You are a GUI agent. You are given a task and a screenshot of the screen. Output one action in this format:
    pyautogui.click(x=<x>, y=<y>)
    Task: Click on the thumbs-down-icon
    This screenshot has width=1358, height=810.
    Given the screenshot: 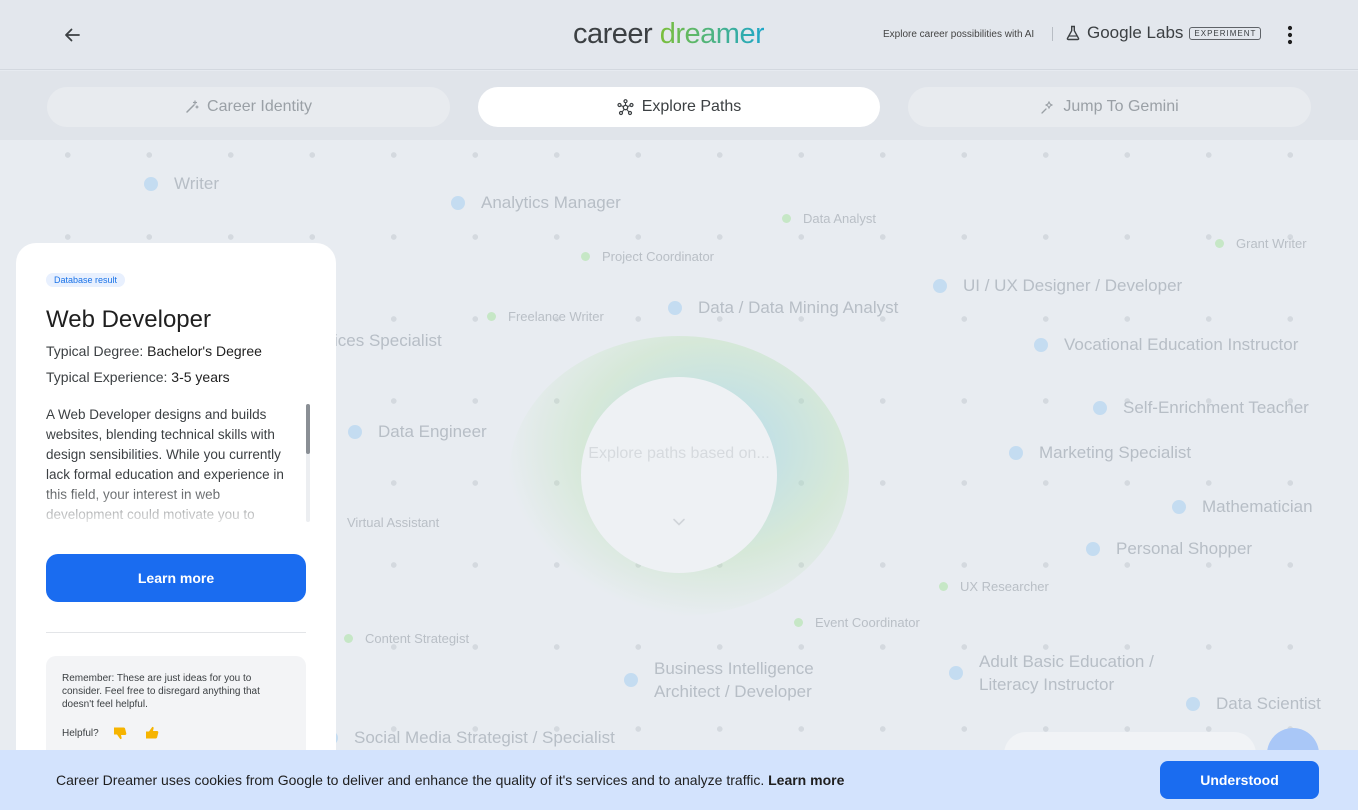 What is the action you would take?
    pyautogui.click(x=120, y=733)
    